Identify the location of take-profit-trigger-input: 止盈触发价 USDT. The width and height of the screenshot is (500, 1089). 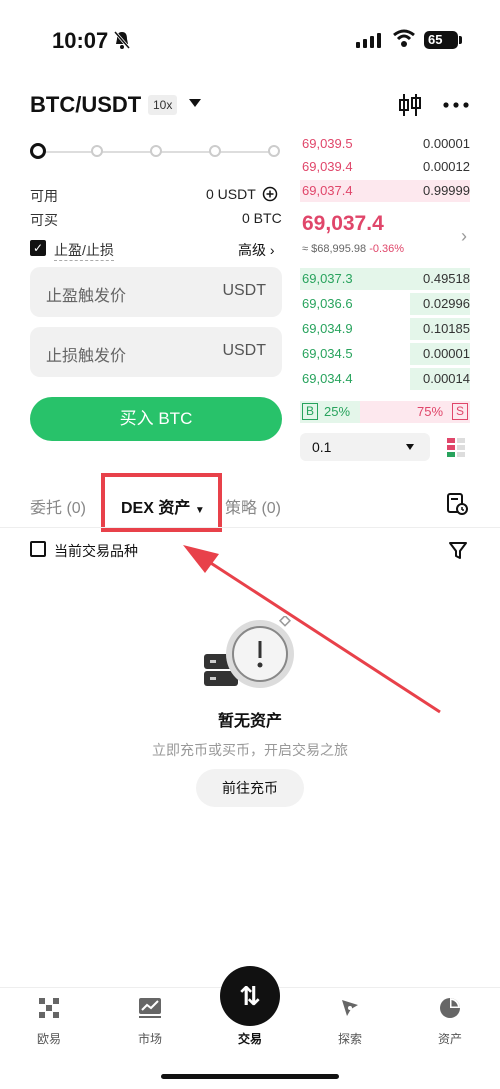
(156, 292).